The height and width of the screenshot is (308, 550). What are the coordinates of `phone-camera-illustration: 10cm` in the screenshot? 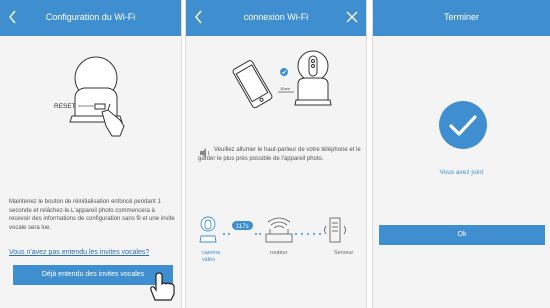 It's located at (282, 79).